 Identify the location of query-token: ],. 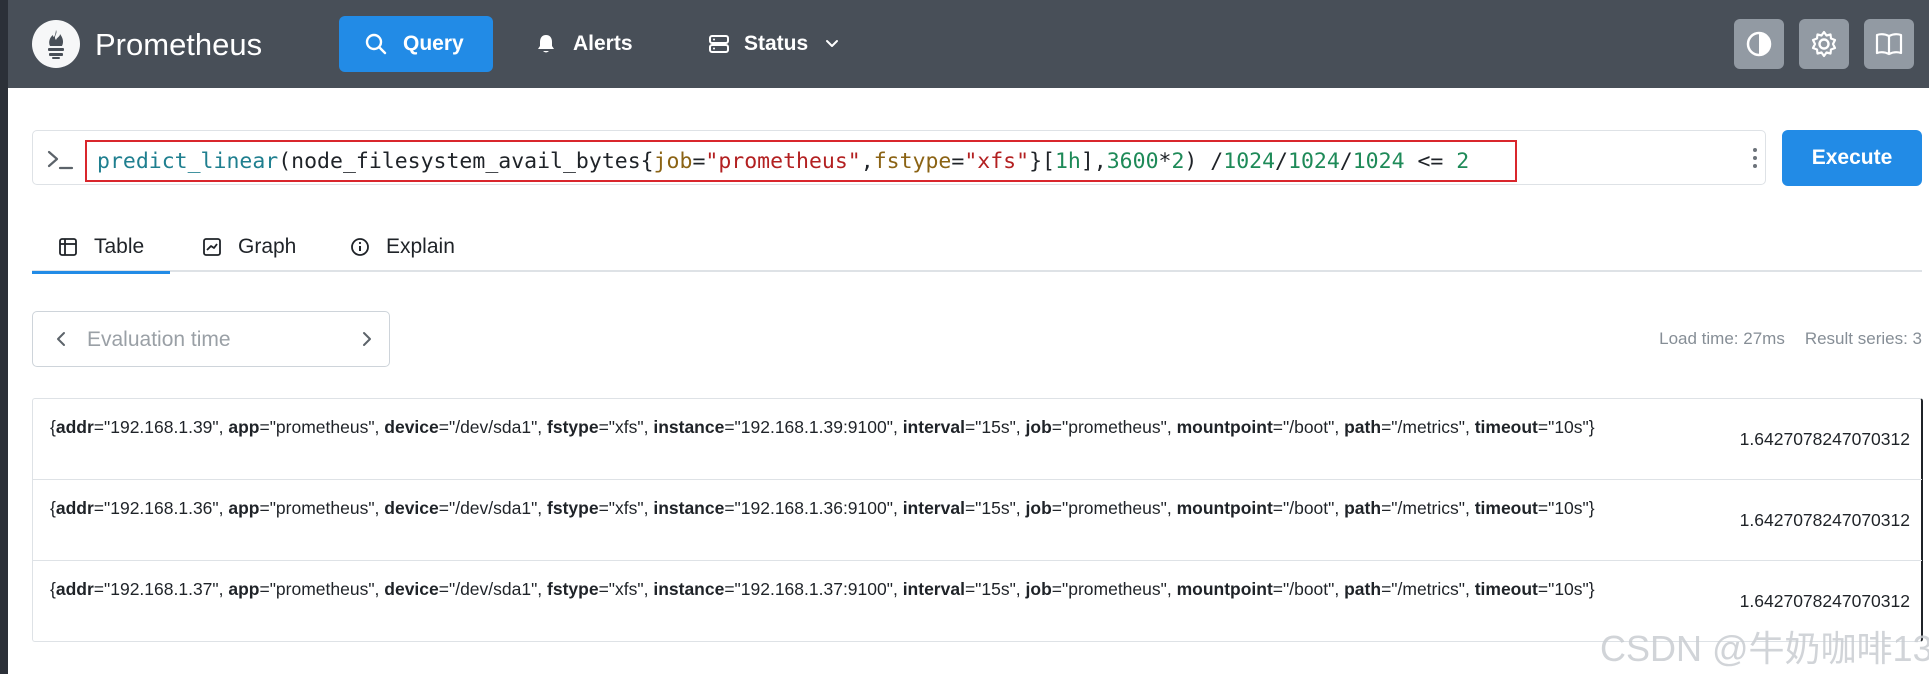
(1093, 161).